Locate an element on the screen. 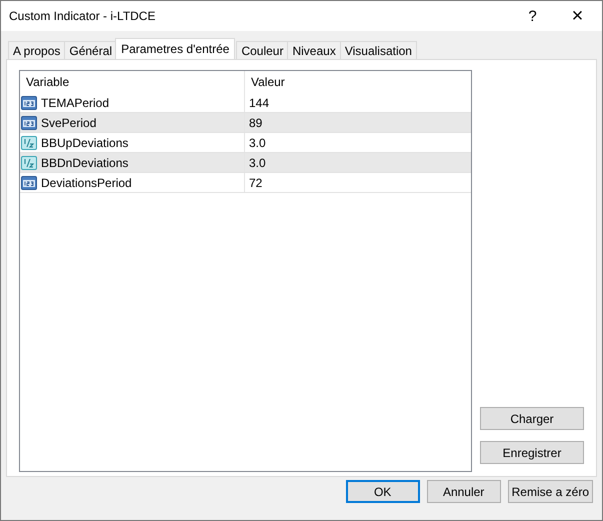  variable-name: DeviationsPeriod is located at coordinates (86, 183).